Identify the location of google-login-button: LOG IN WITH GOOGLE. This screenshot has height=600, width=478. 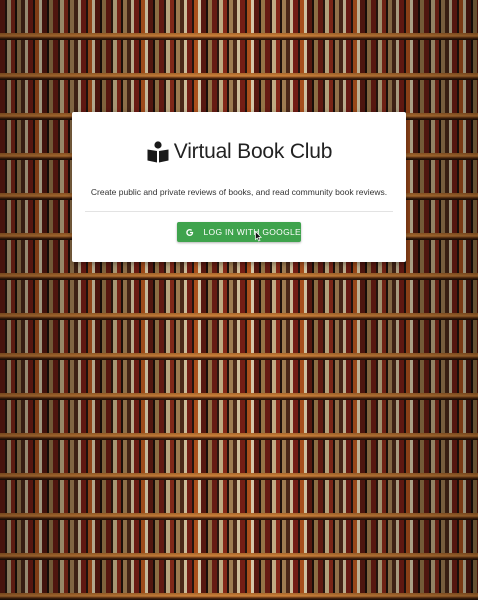
(239, 232).